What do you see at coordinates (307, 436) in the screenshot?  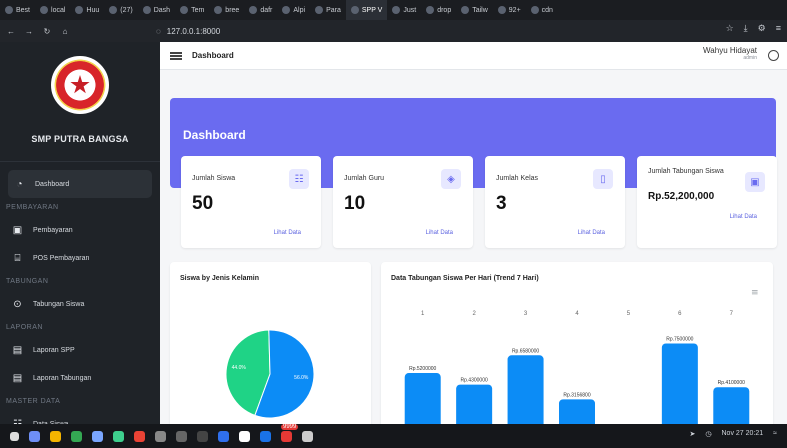 I see `document-icon` at bounding box center [307, 436].